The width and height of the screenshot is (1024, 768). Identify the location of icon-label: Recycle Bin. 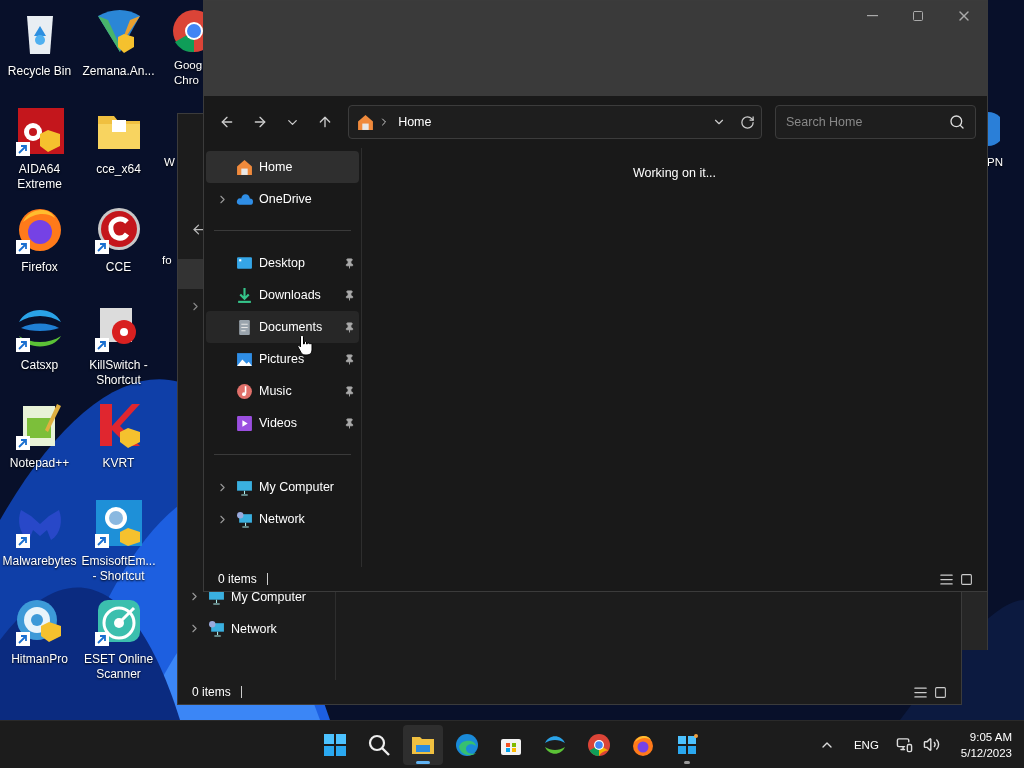
(39, 71).